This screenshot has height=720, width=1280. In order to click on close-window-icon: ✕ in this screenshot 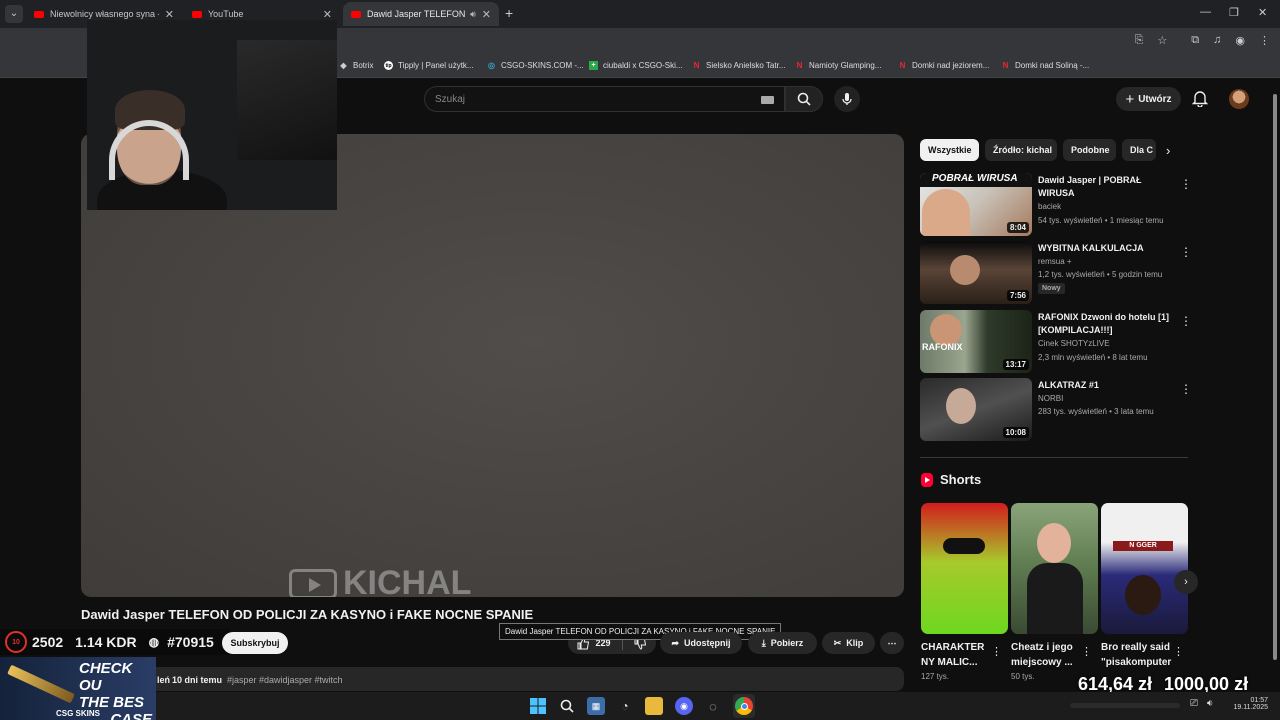, I will do `click(1262, 12)`.